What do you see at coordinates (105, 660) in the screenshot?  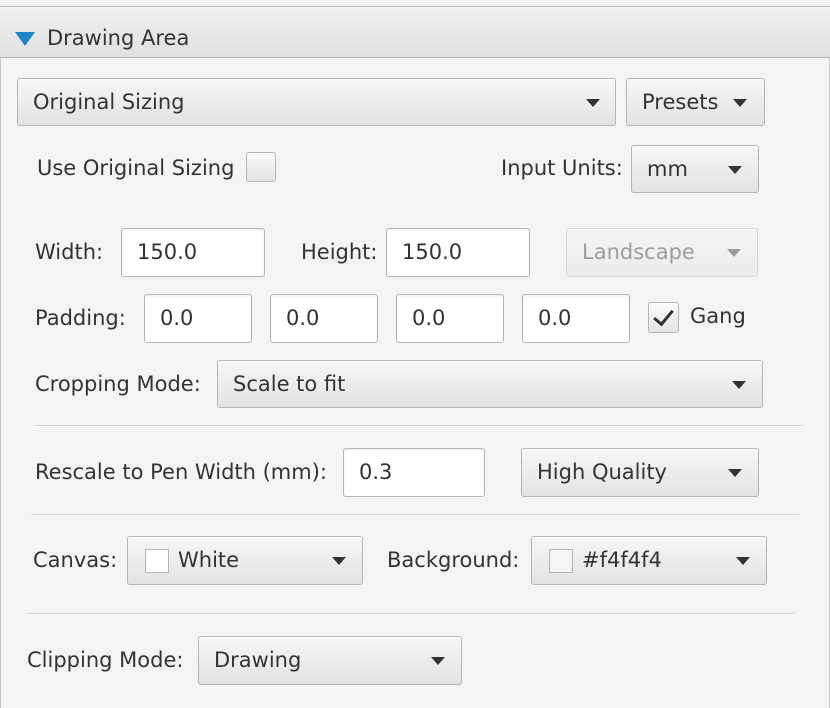 I see `clipping-mode-label: Clipping Mode:` at bounding box center [105, 660].